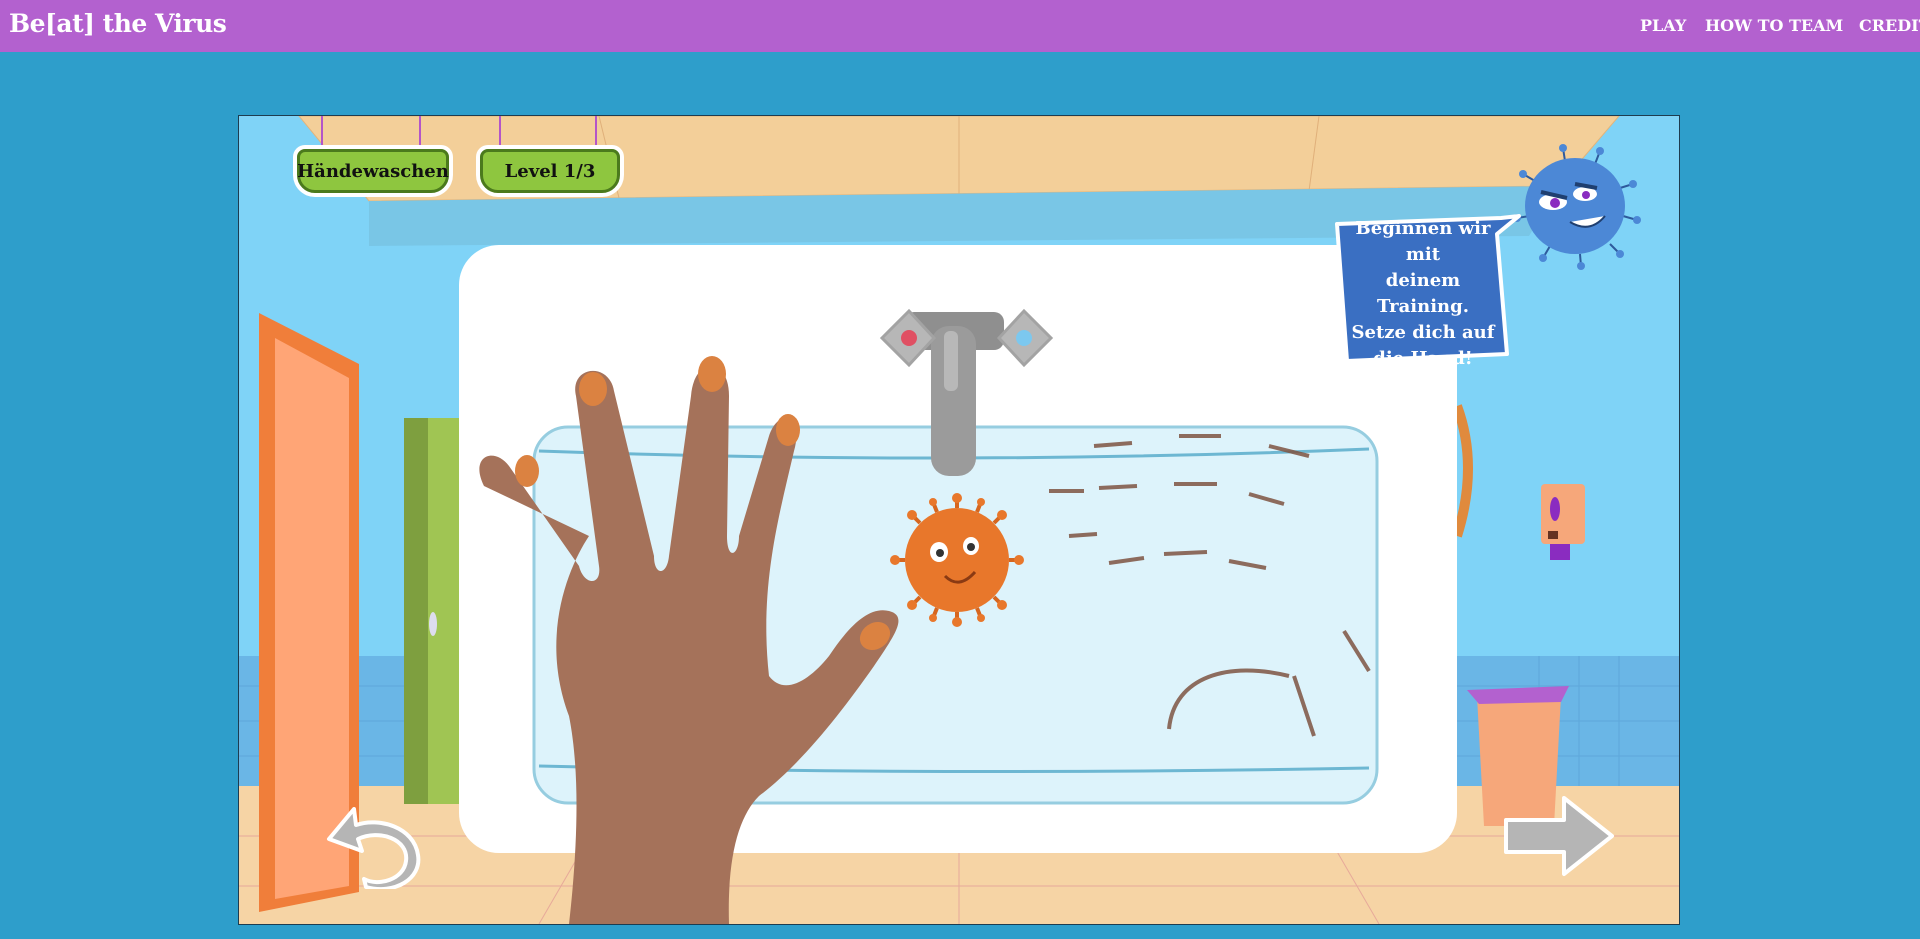  What do you see at coordinates (1816, 25) in the screenshot?
I see `nav-team-link: TEAM` at bounding box center [1816, 25].